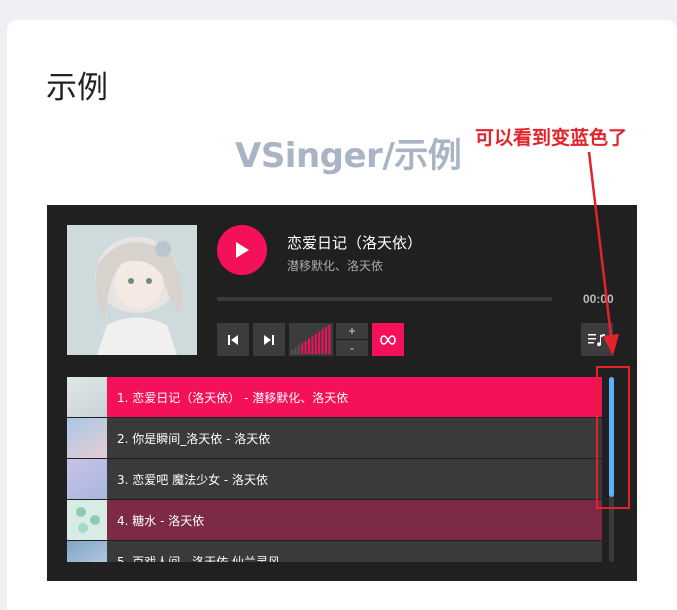  I want to click on progress-bar, so click(384, 299).